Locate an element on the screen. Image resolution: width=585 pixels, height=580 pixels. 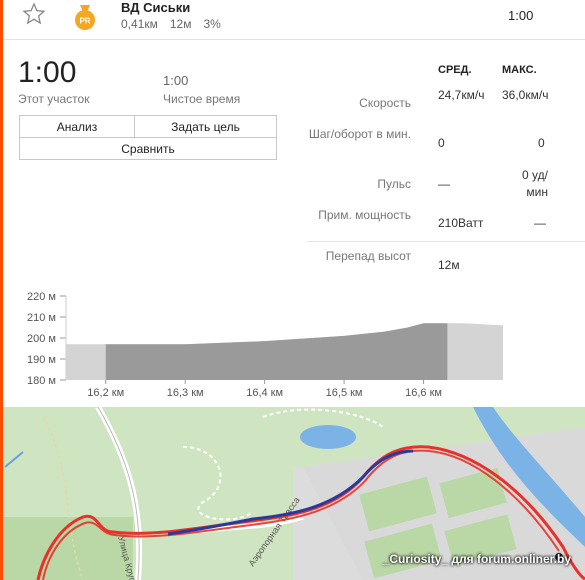
segment-name: ВД Сиськи is located at coordinates (155, 7).